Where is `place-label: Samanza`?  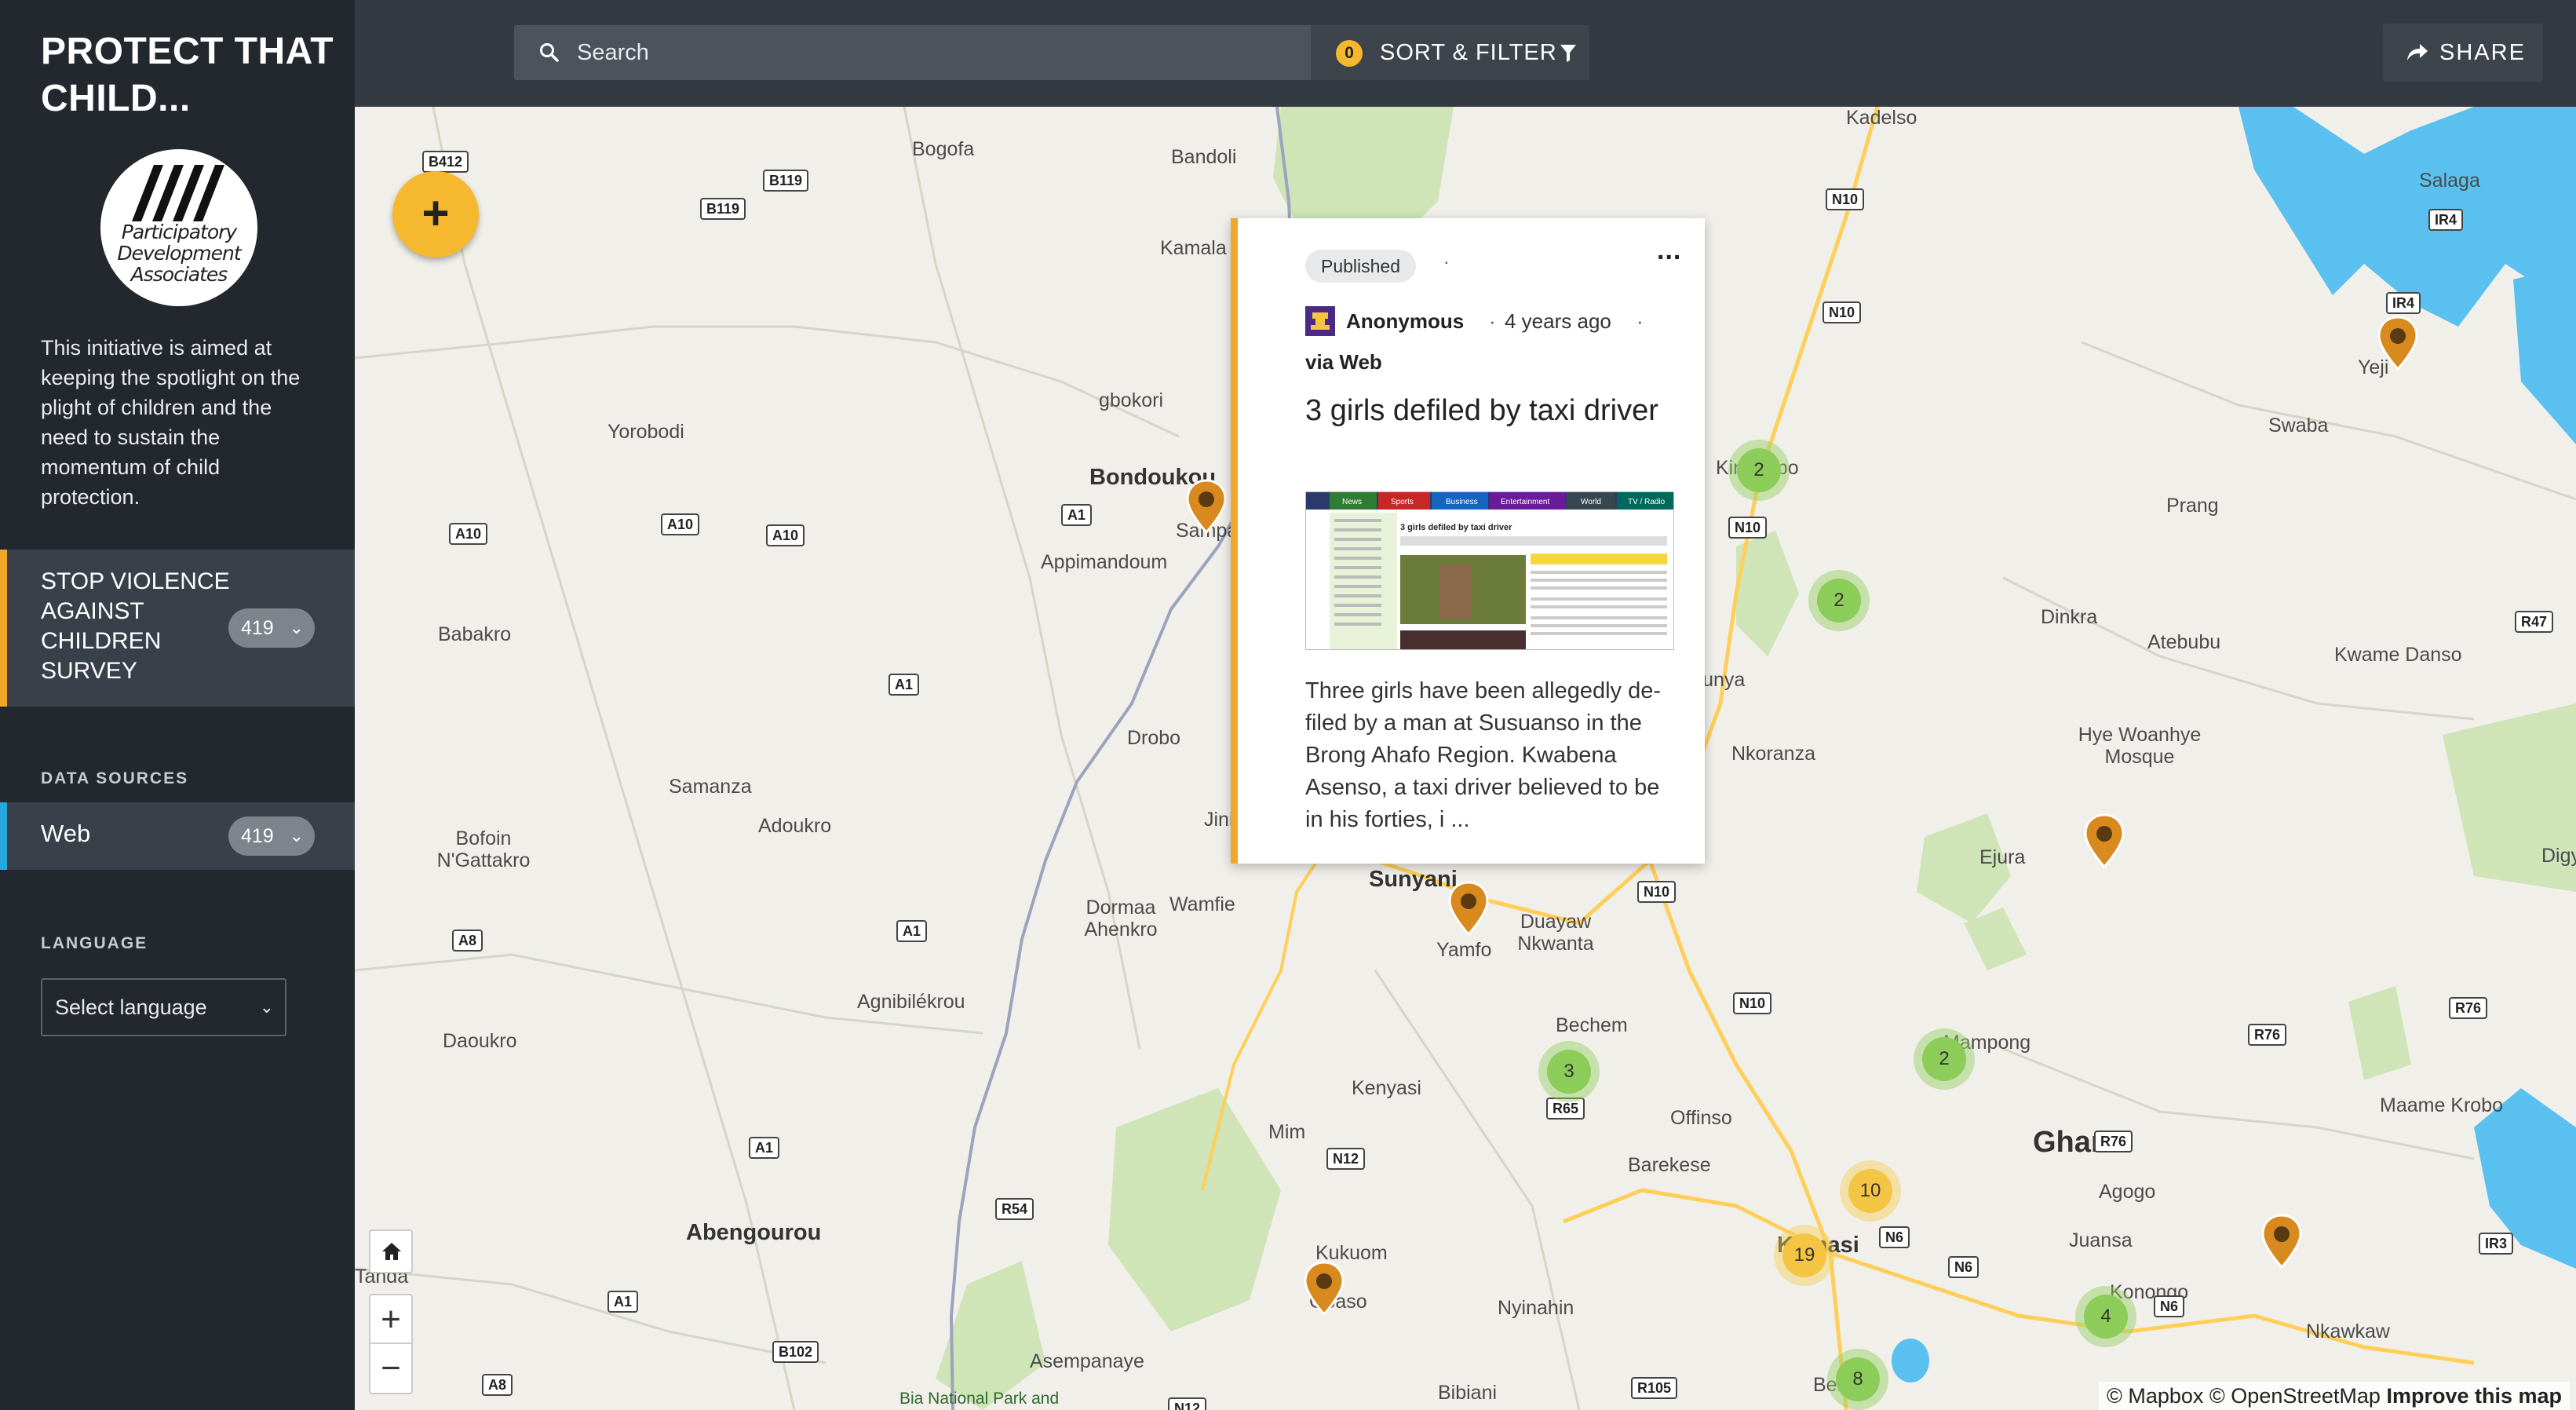 place-label: Samanza is located at coordinates (710, 787).